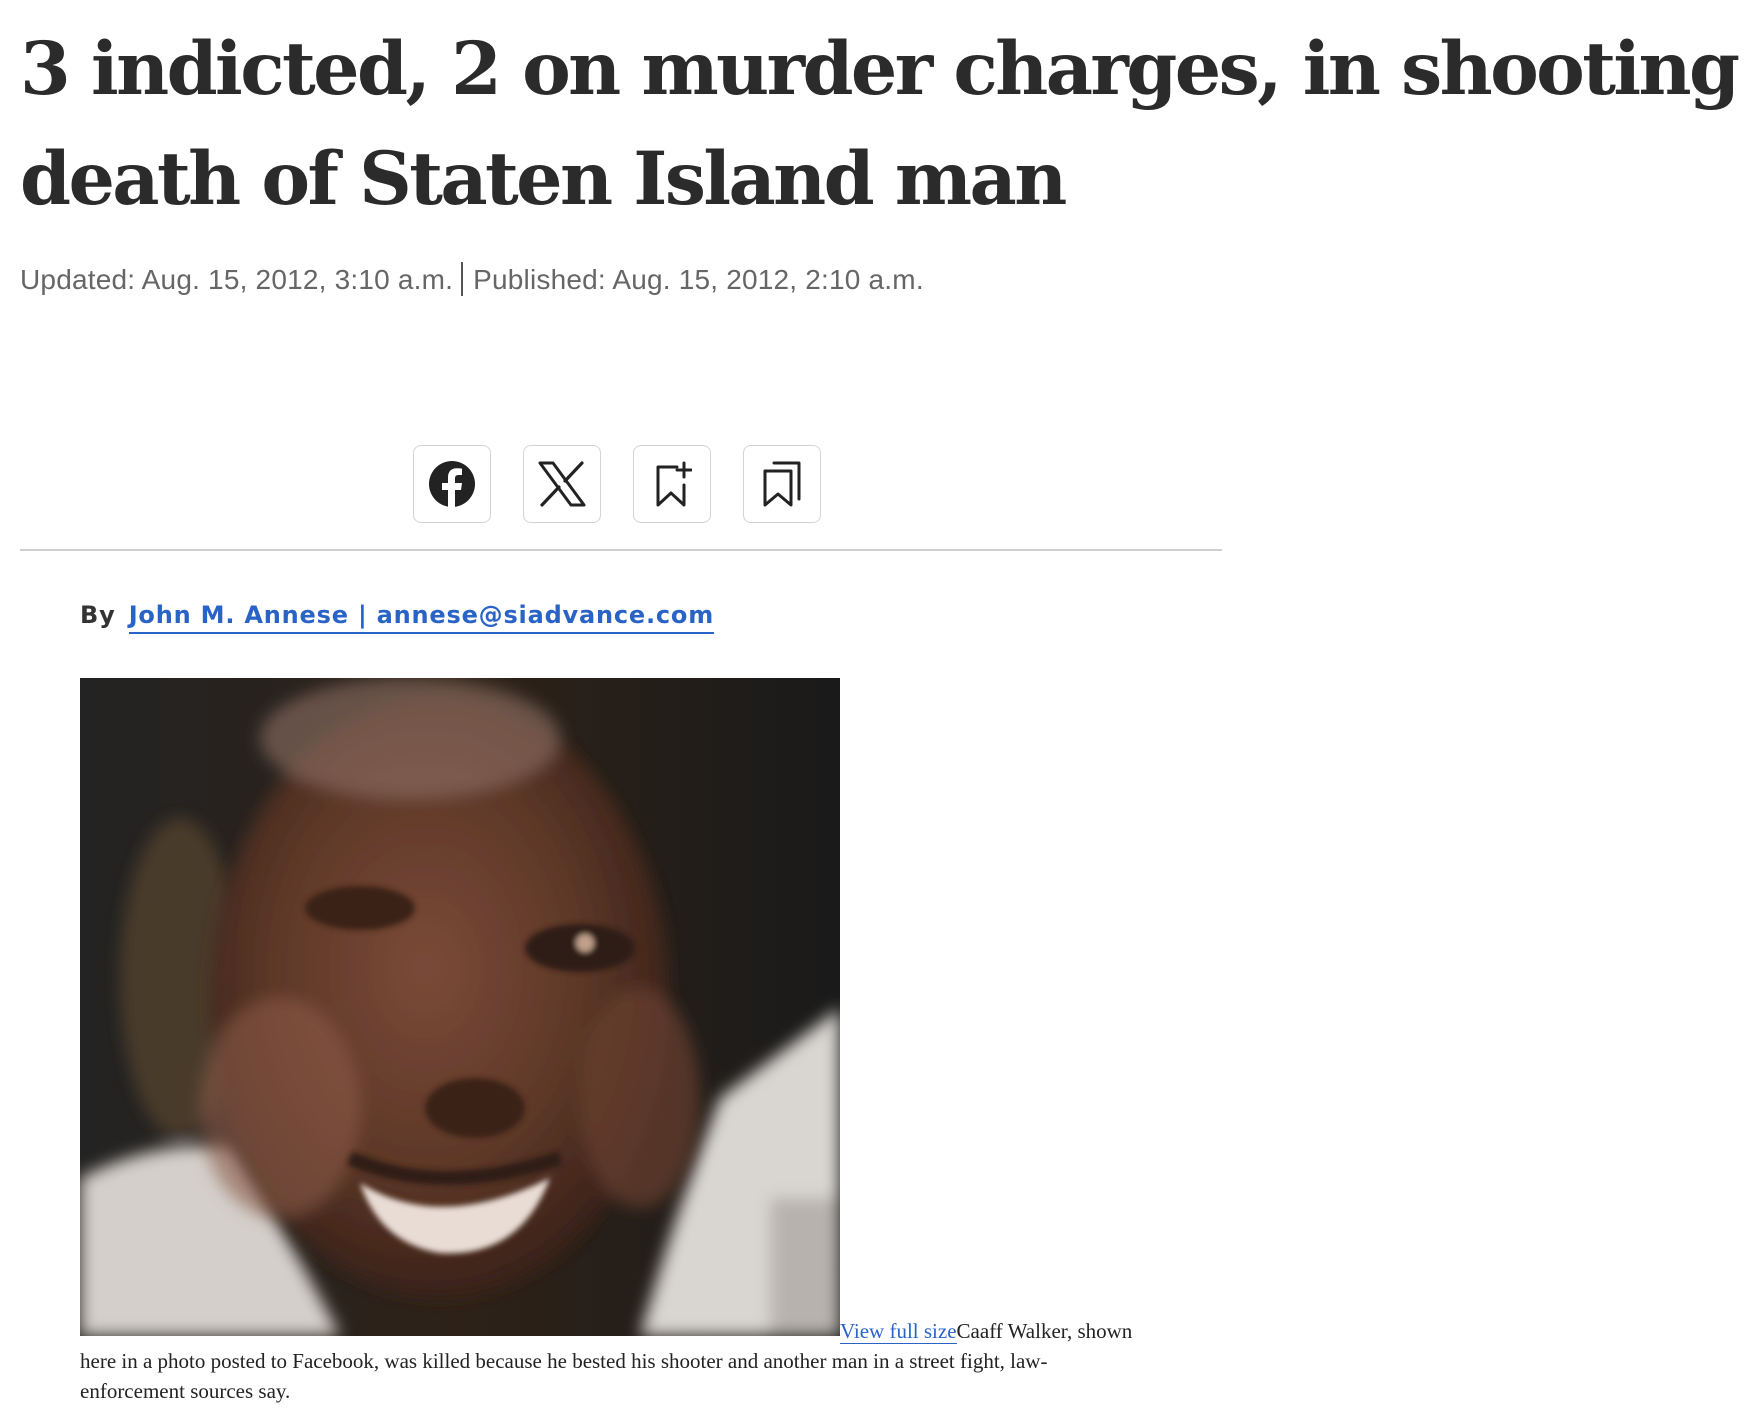 Image resolution: width=1750 pixels, height=1422 pixels. I want to click on bookmark-add-icon, so click(674, 484).